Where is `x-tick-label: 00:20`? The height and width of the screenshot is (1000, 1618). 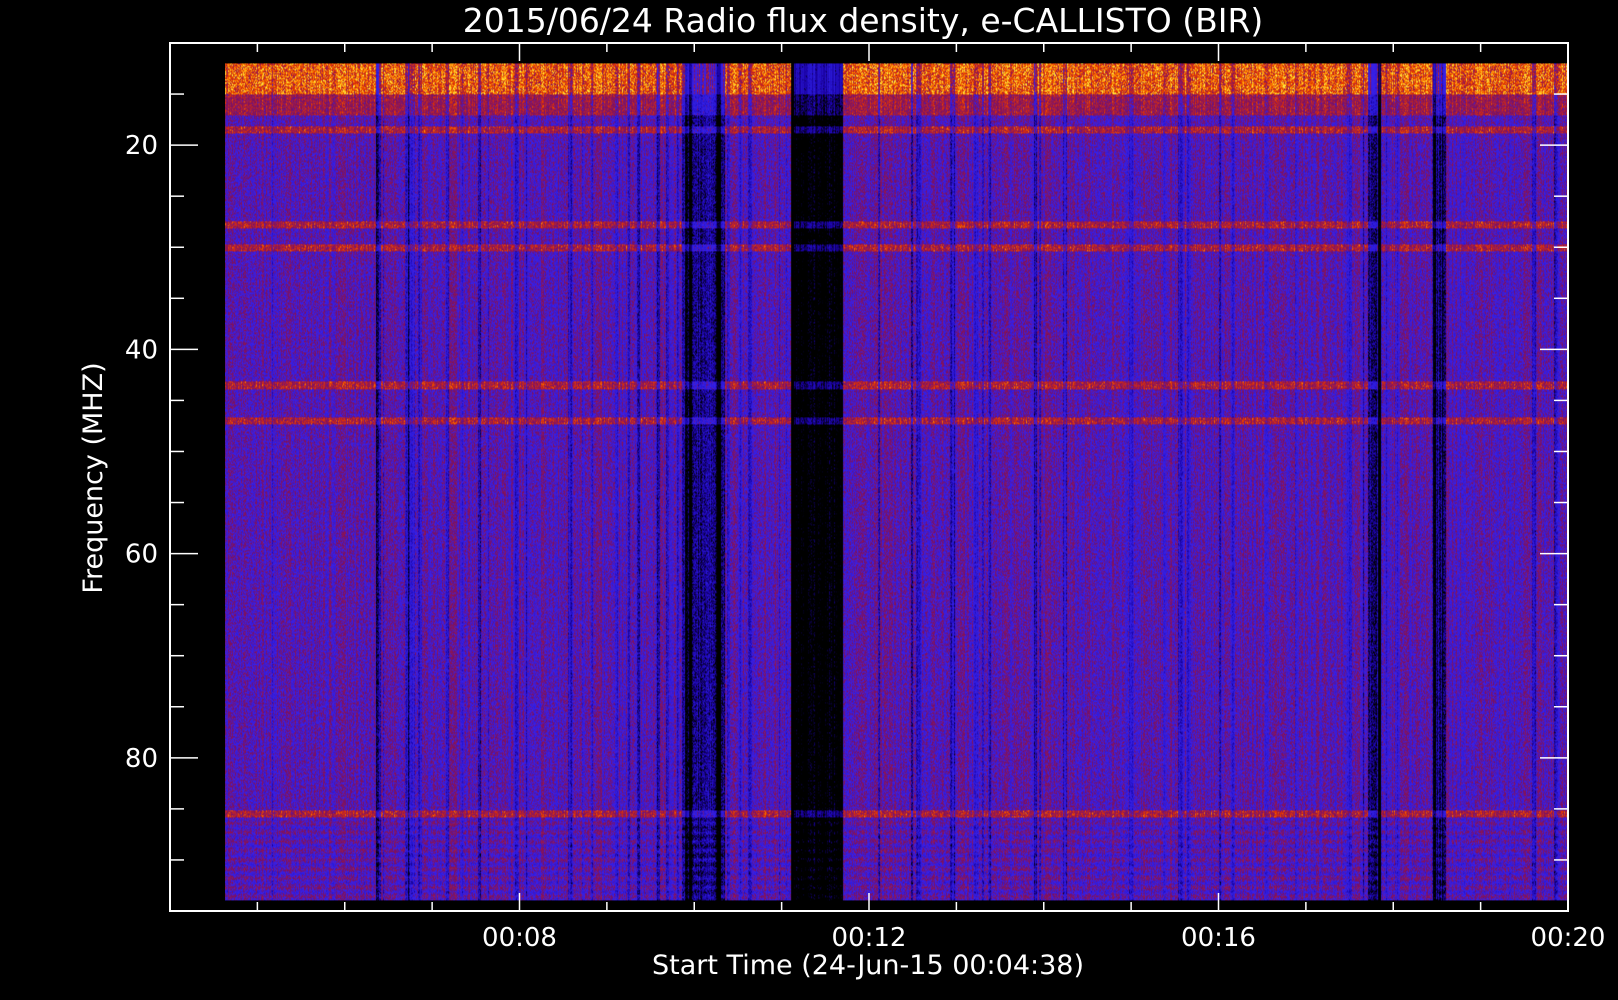 x-tick-label: 00:20 is located at coordinates (1568, 938).